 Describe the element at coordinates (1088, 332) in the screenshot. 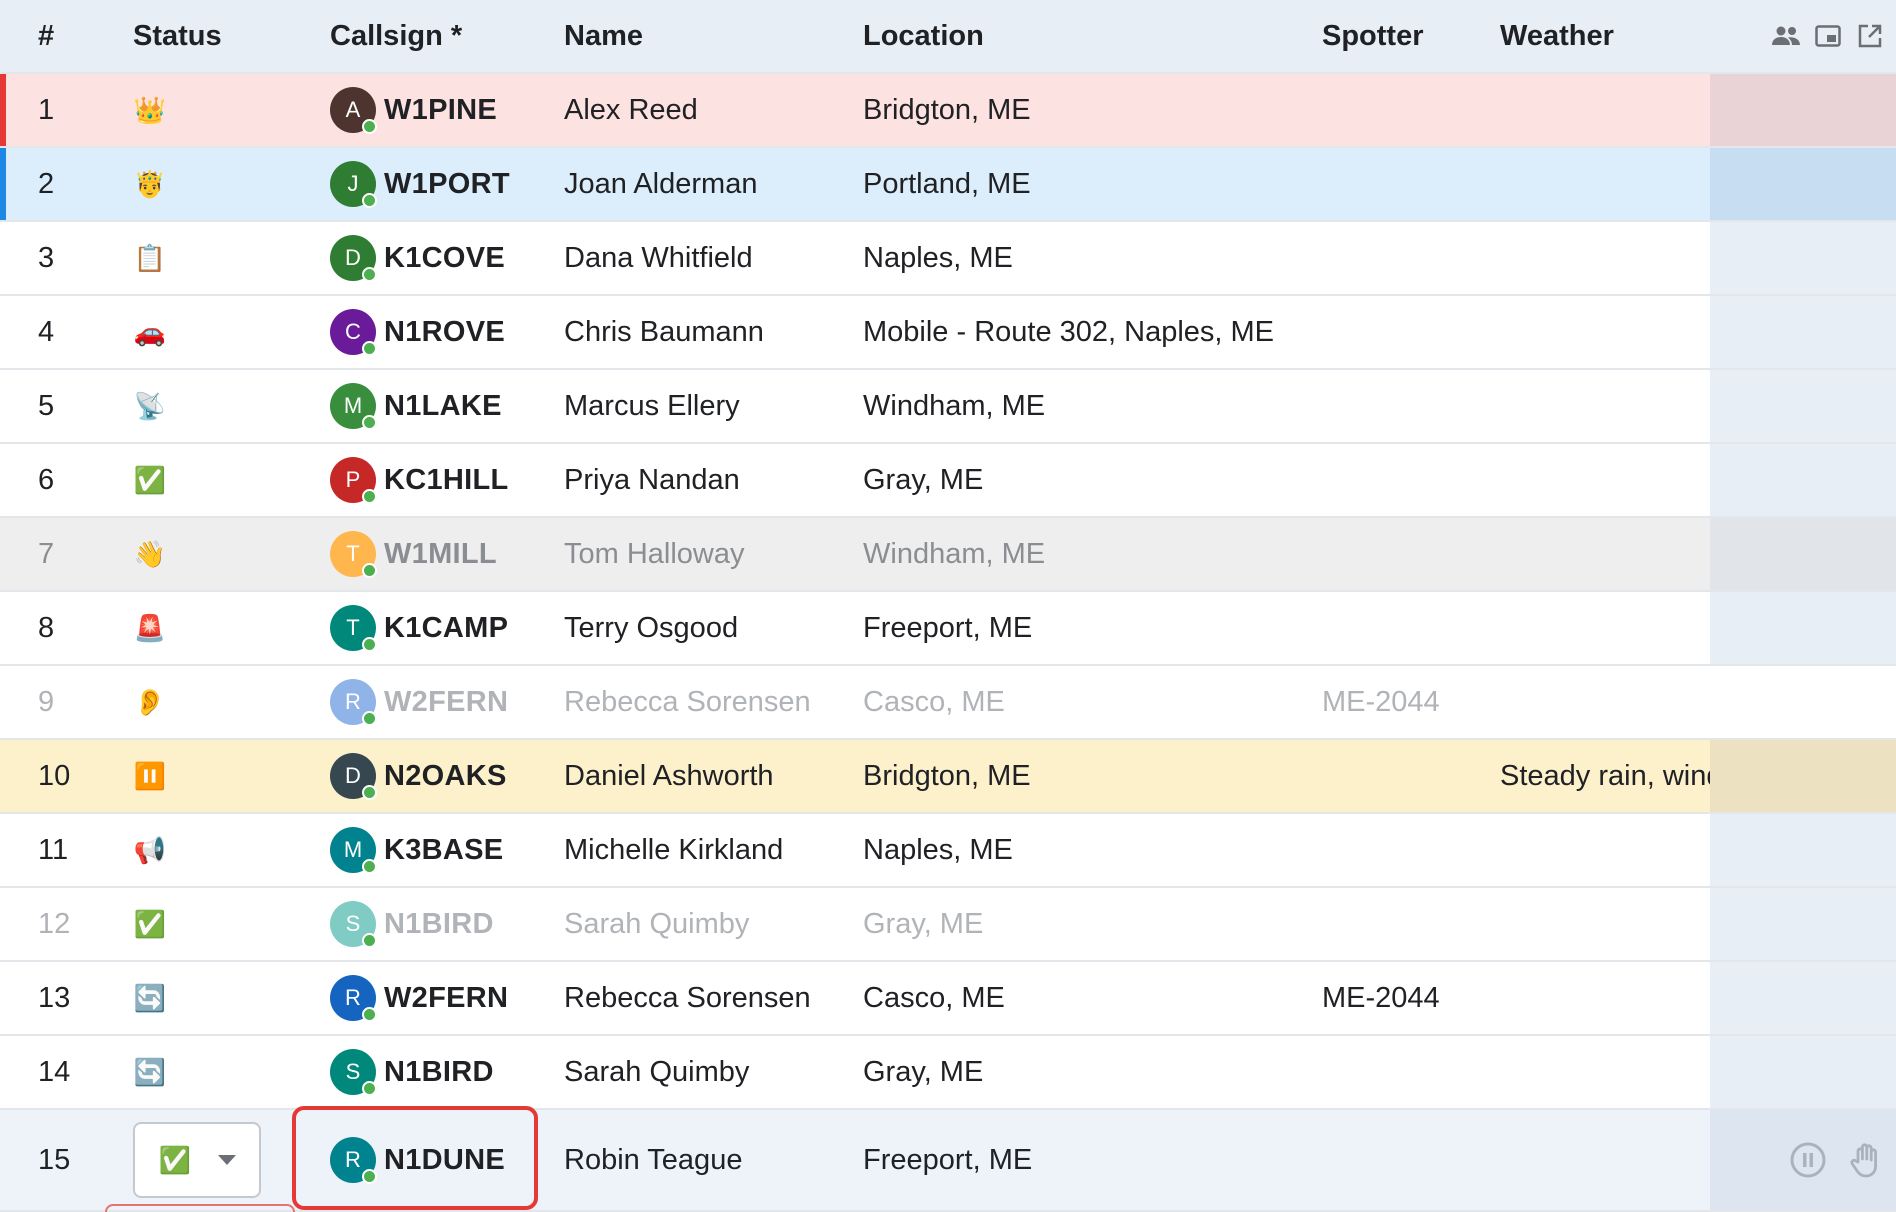

I see `location-cell: Mobile - Route 302, Naples, ME` at that location.